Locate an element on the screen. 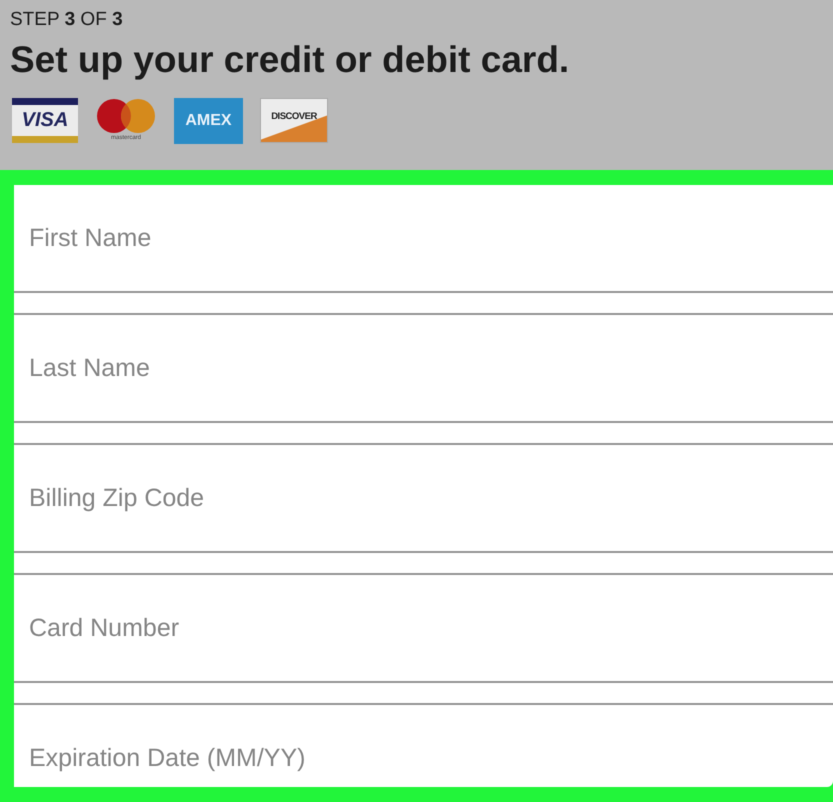 This screenshot has width=833, height=802. page-title: Set up your credit or debit card. is located at coordinates (290, 60).